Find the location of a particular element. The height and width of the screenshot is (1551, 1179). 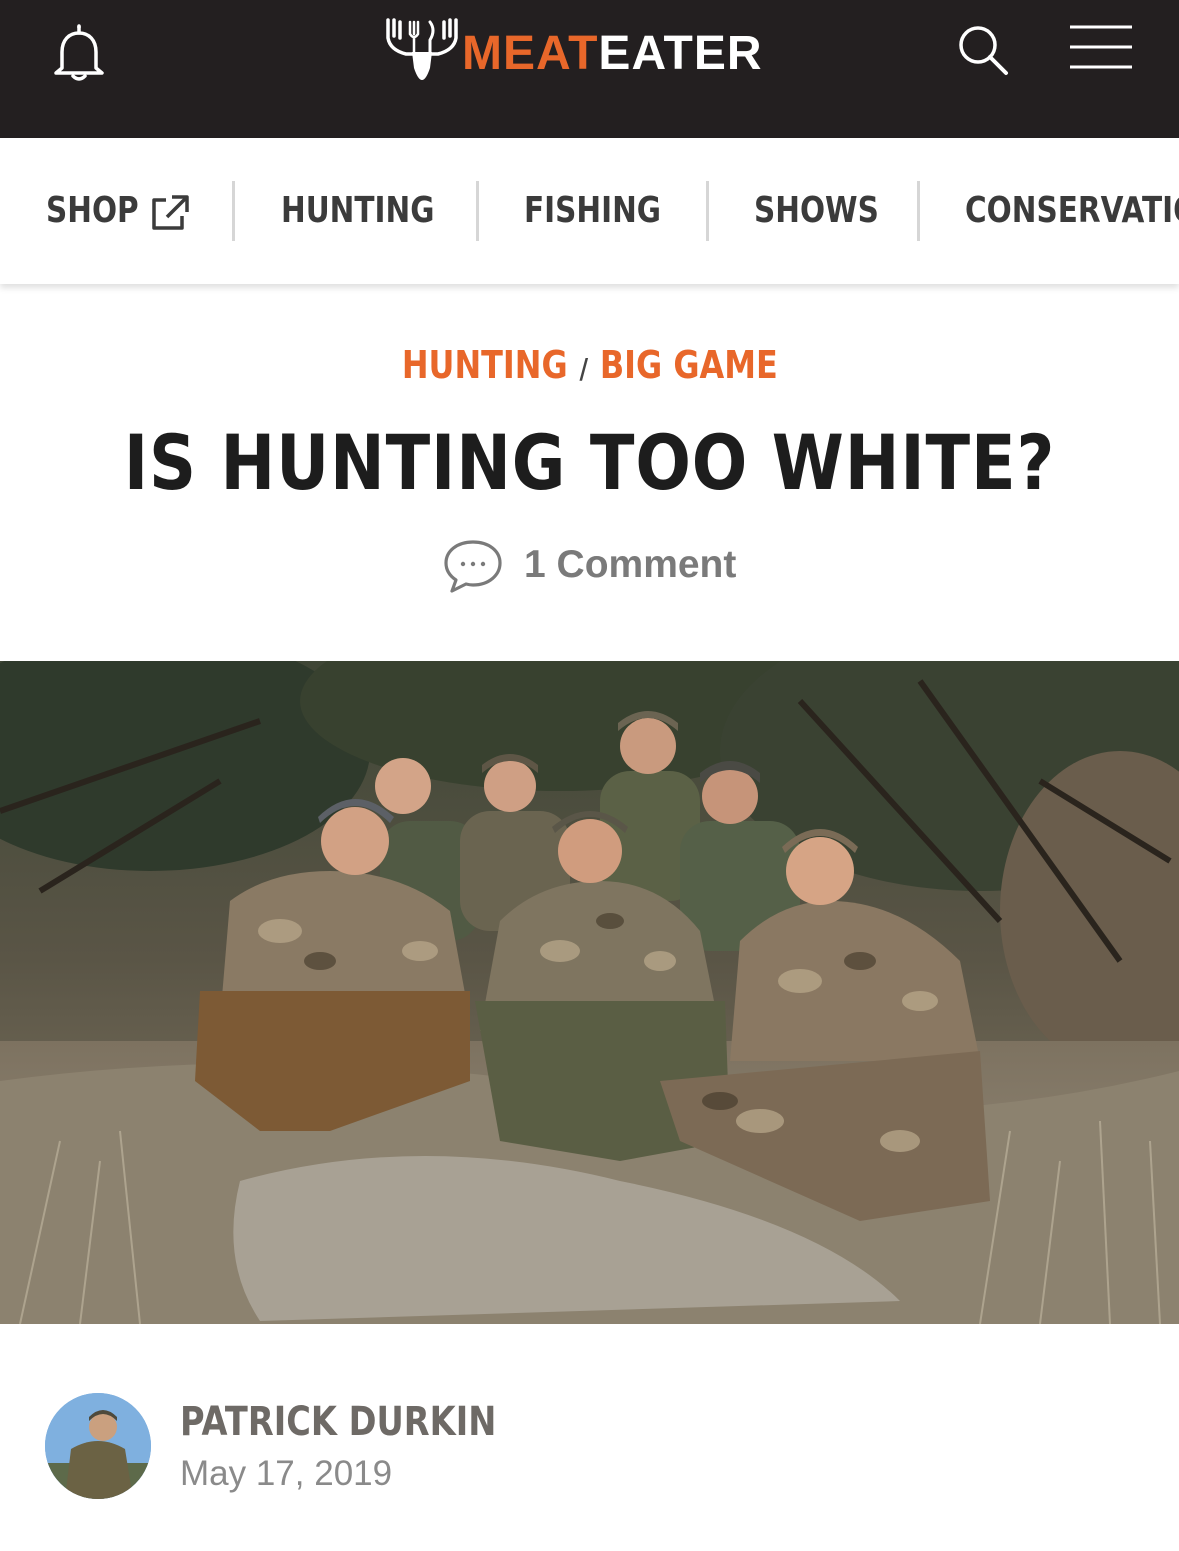

nav-item-label: SHOP is located at coordinates (92, 210).